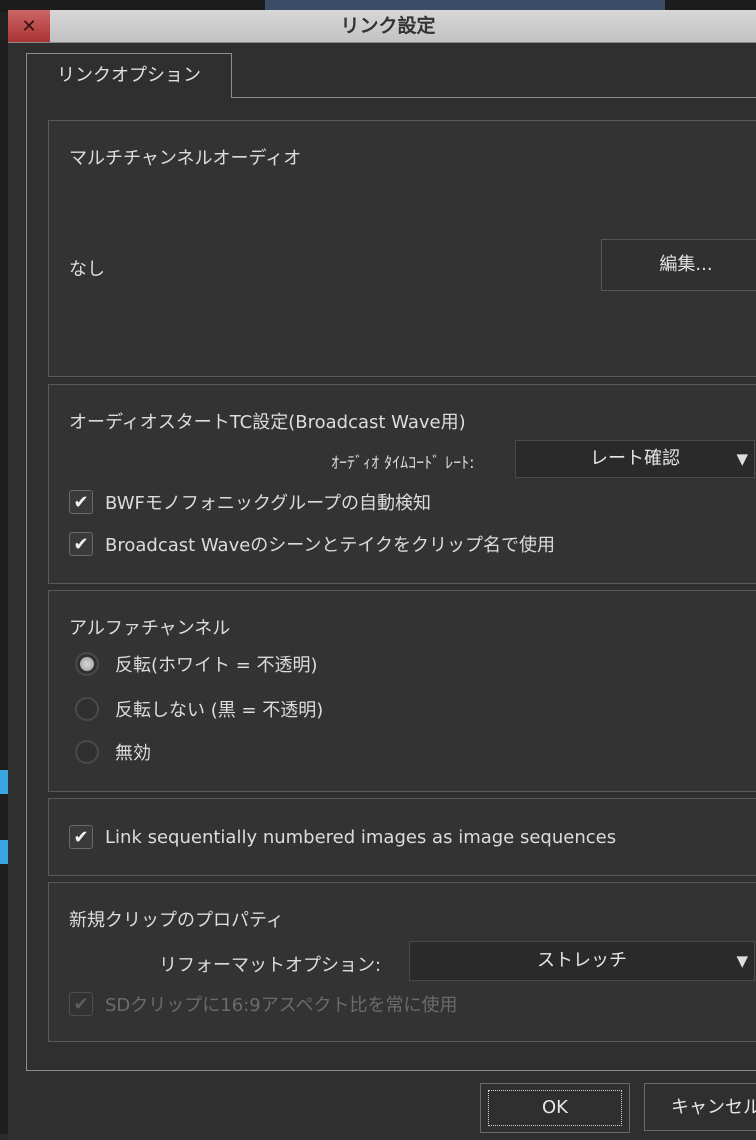 This screenshot has height=1140, width=756. I want to click on audio-start-tc-heading: オーディオスタートTC設定(Broadcast Wave用), so click(267, 422).